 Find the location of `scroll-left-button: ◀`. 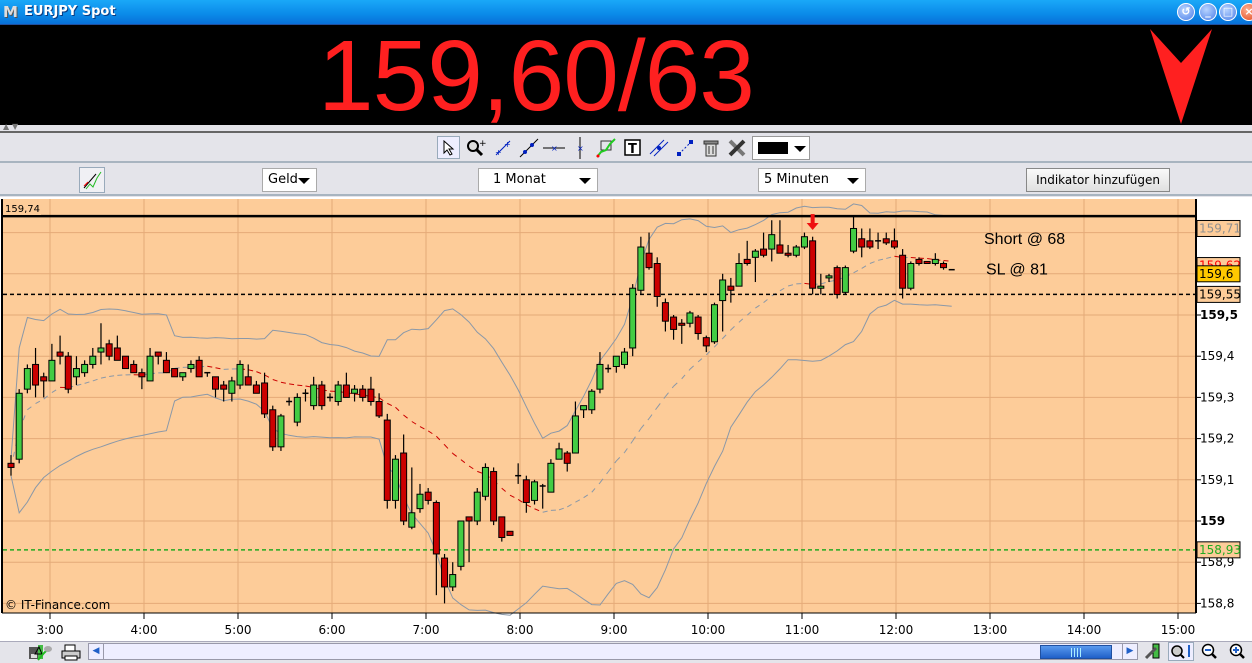

scroll-left-button: ◀ is located at coordinates (96, 651).